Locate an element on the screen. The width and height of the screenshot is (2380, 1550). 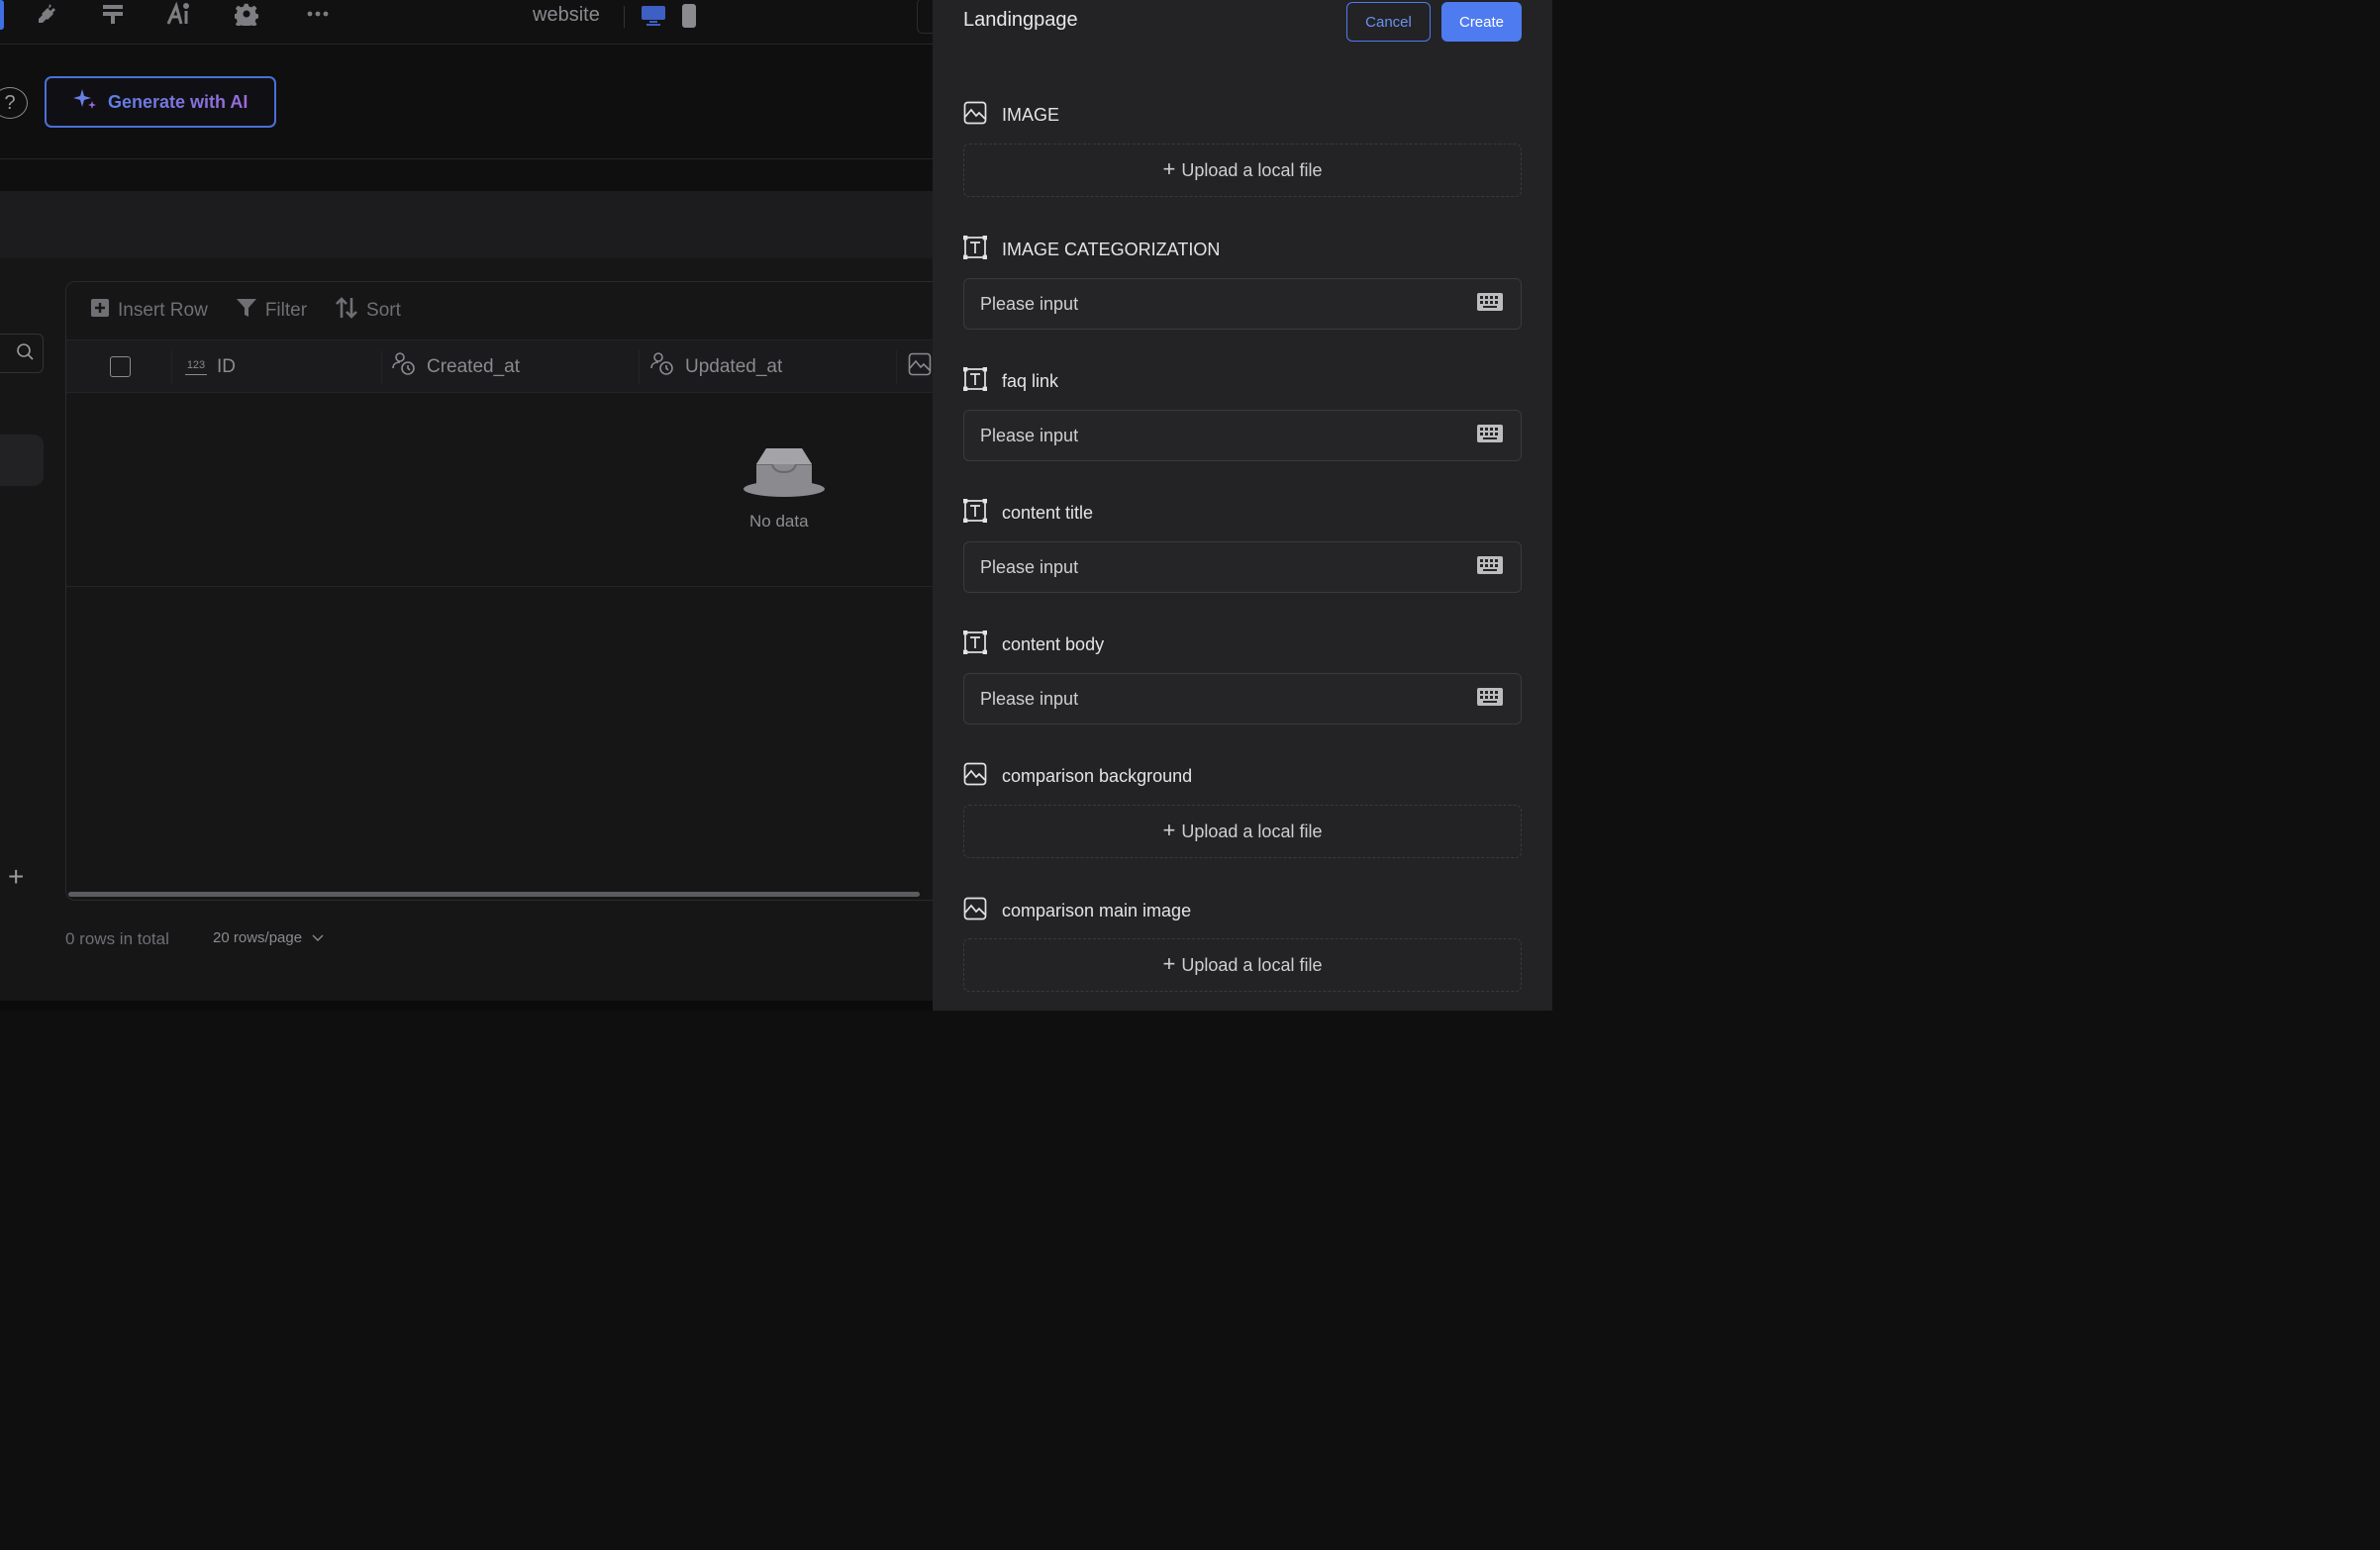
filter-button: Filter is located at coordinates (271, 311).